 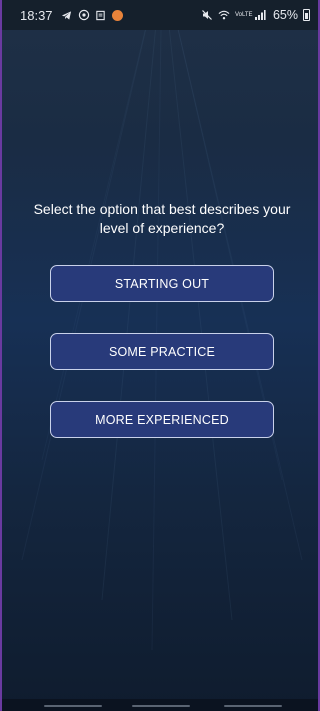 What do you see at coordinates (160, 15) in the screenshot?
I see `status-bar: 18:37 VoLTE 65%` at bounding box center [160, 15].